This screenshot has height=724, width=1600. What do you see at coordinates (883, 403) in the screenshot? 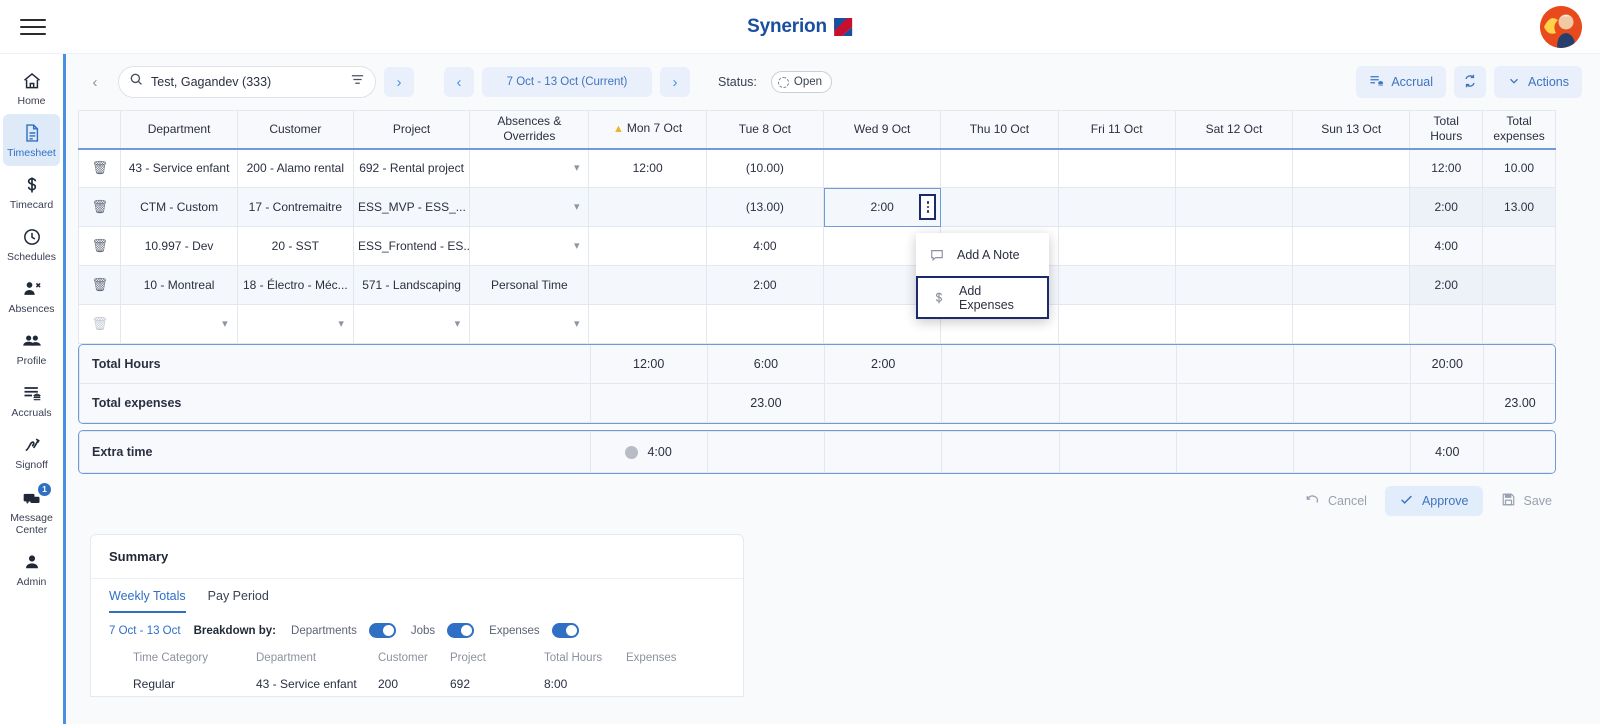
I see `total-expenses-wed` at bounding box center [883, 403].